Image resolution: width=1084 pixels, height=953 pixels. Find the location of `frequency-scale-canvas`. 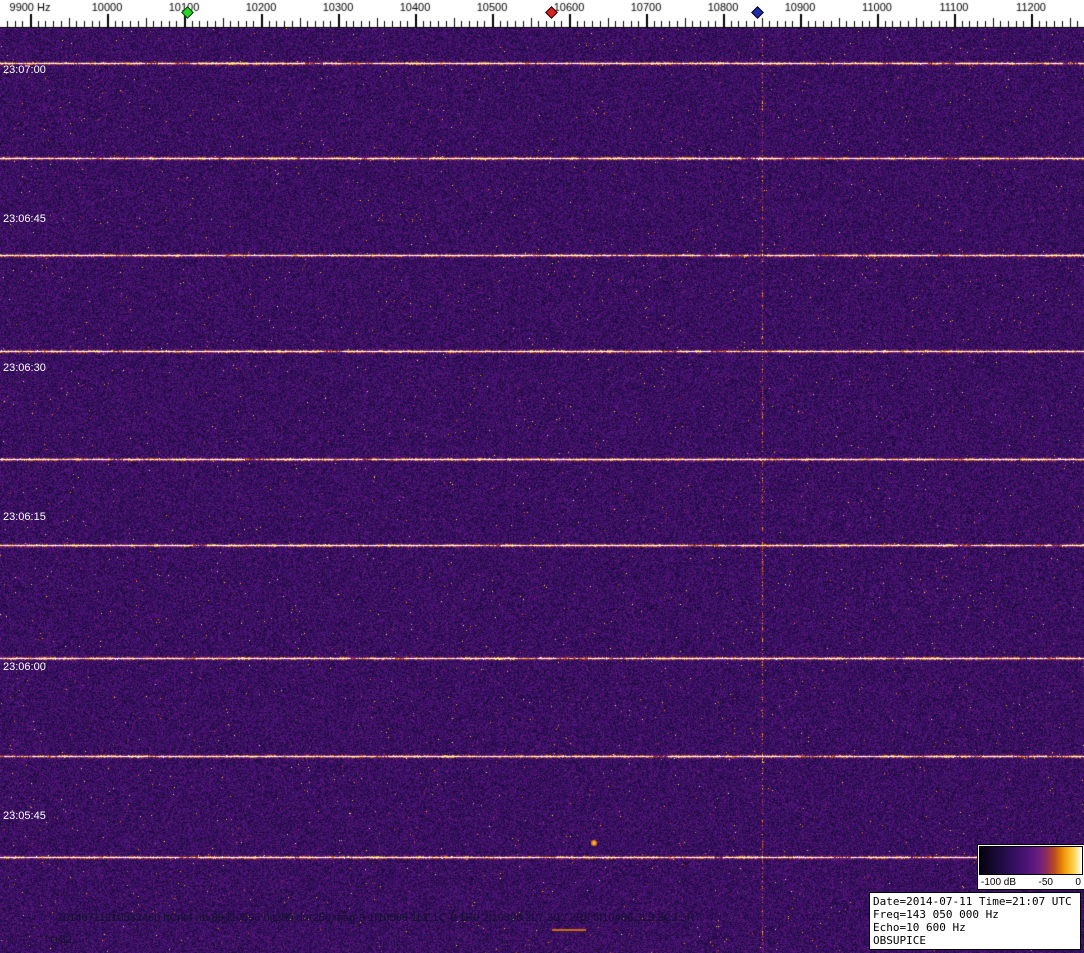

frequency-scale-canvas is located at coordinates (542, 14).